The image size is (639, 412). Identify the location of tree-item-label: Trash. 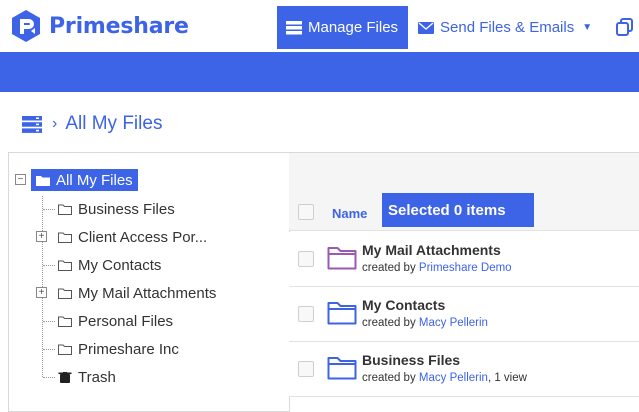
(97, 377).